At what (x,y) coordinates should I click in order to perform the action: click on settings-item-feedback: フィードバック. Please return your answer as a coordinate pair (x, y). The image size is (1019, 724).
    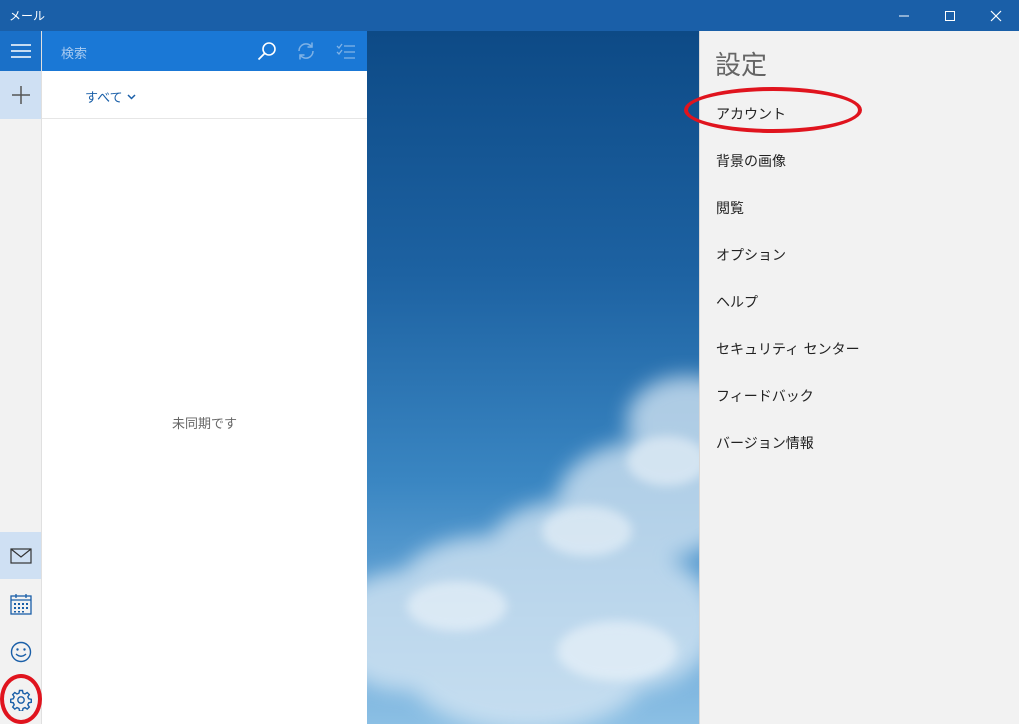
    Looking at the image, I should click on (765, 396).